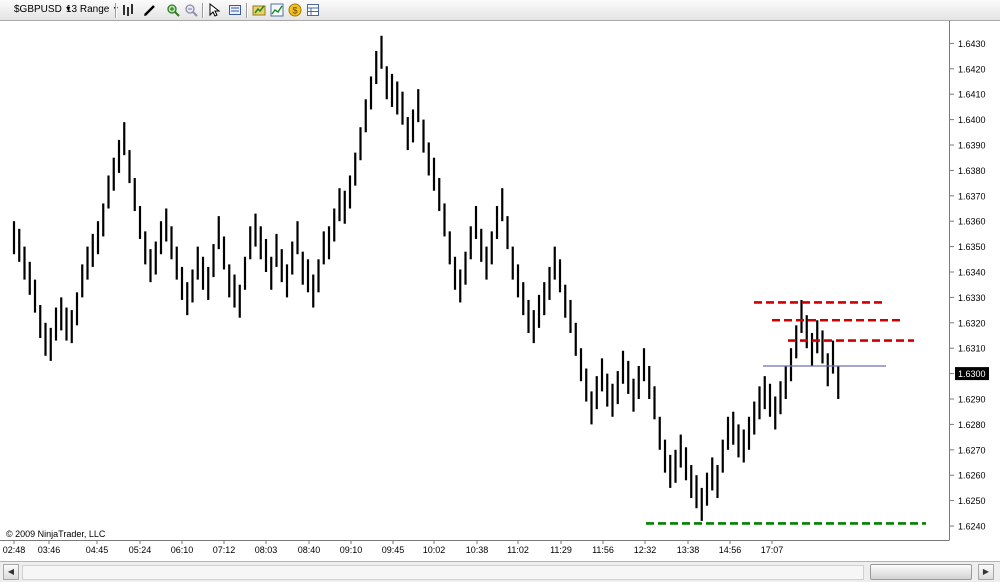 This screenshot has height=582, width=1000. Describe the element at coordinates (786, 413) in the screenshot. I see `price-lines` at that location.